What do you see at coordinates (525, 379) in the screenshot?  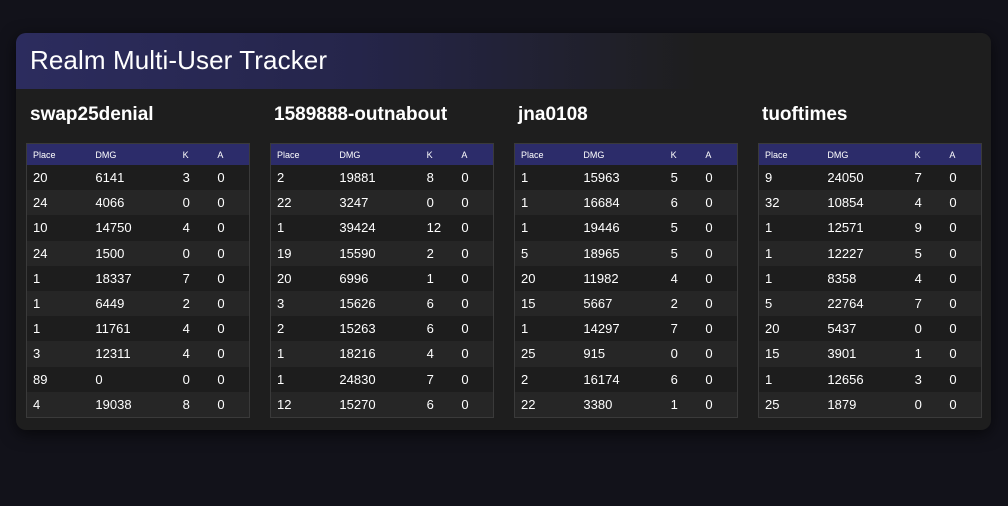 I see `table-cell: 2` at bounding box center [525, 379].